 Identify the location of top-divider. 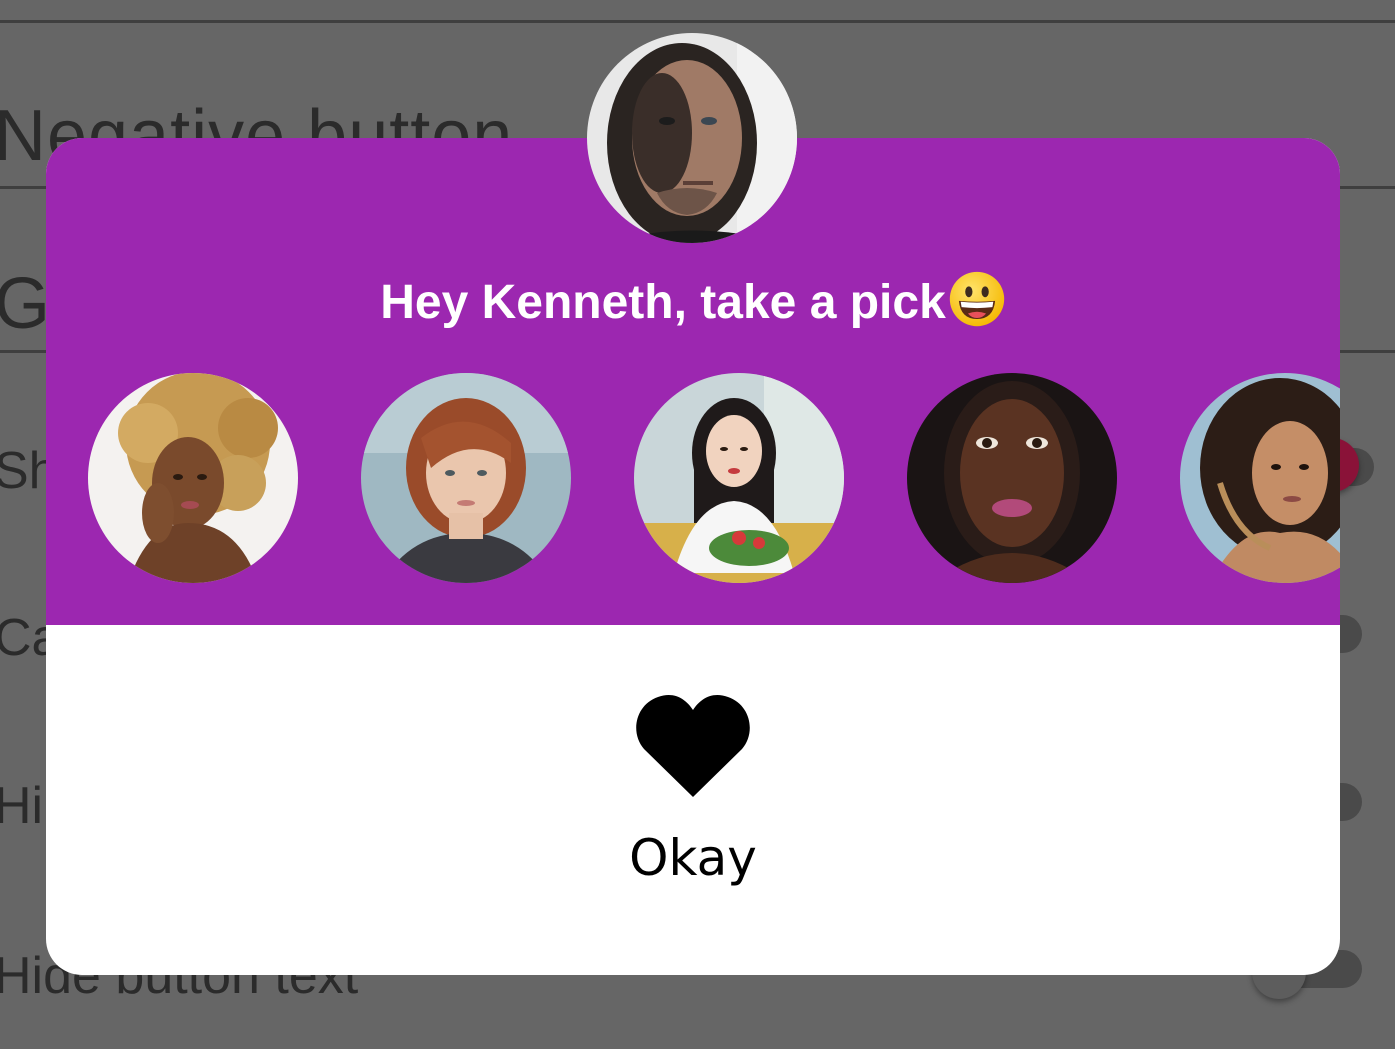
(697, 21).